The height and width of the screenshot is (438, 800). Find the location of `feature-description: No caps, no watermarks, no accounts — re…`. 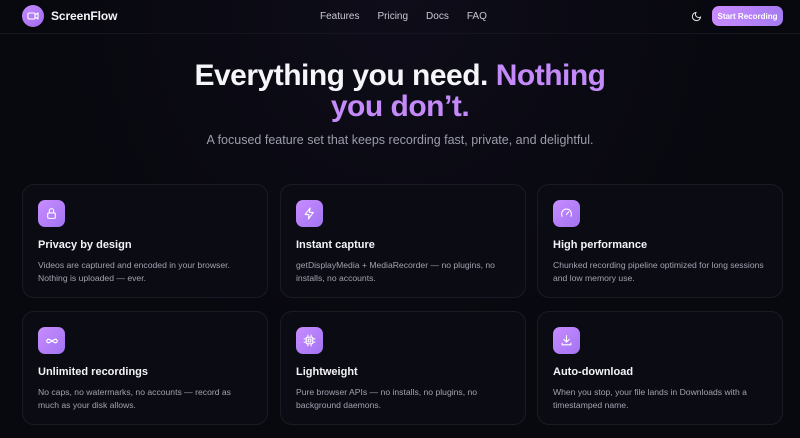

feature-description: No caps, no watermarks, no accounts — re… is located at coordinates (134, 398).